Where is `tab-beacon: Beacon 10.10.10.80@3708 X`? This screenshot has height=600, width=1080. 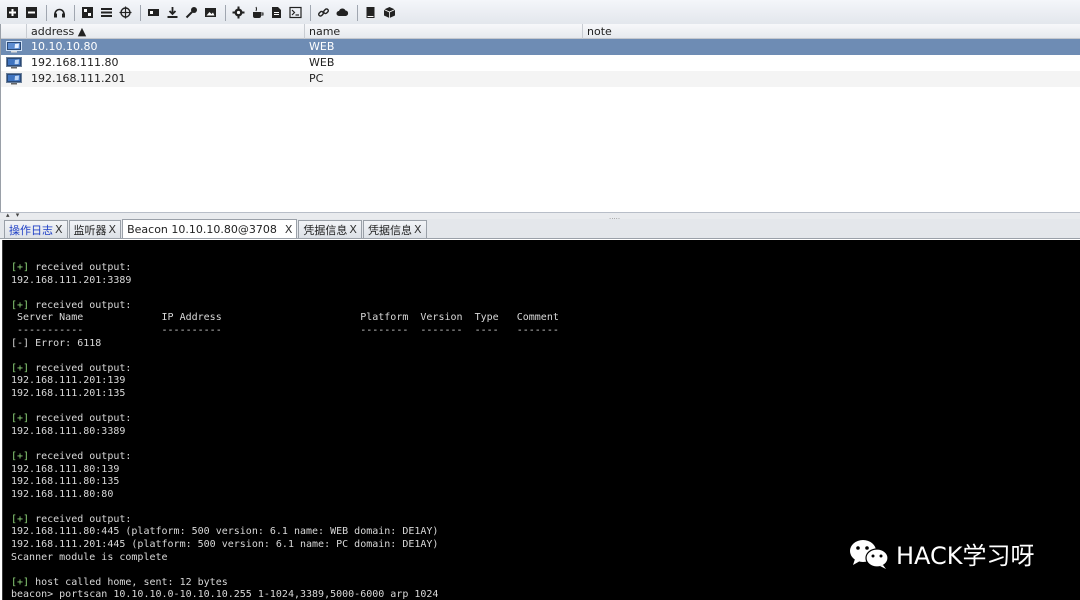
tab-beacon: Beacon 10.10.10.80@3708 X is located at coordinates (210, 228).